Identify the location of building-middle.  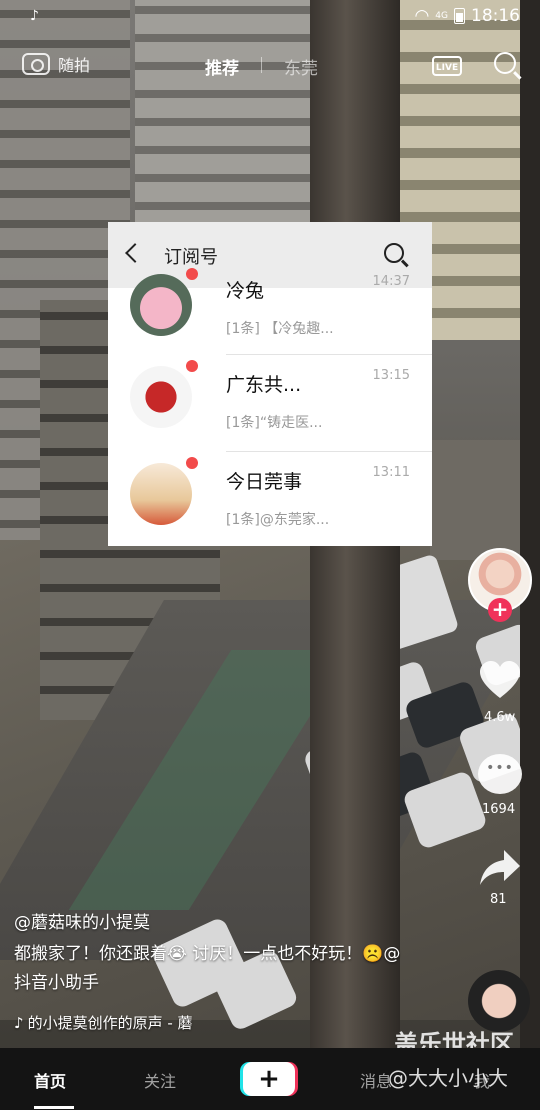
(225, 115).